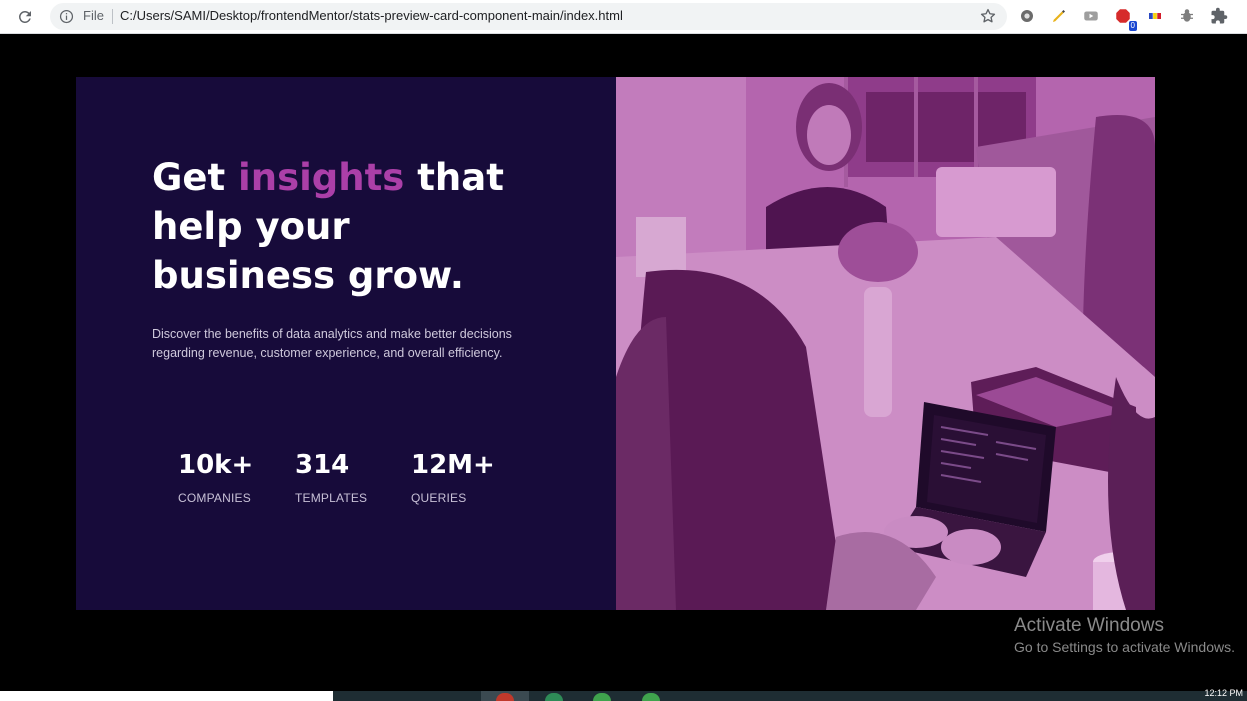  I want to click on address-separator, so click(112, 16).